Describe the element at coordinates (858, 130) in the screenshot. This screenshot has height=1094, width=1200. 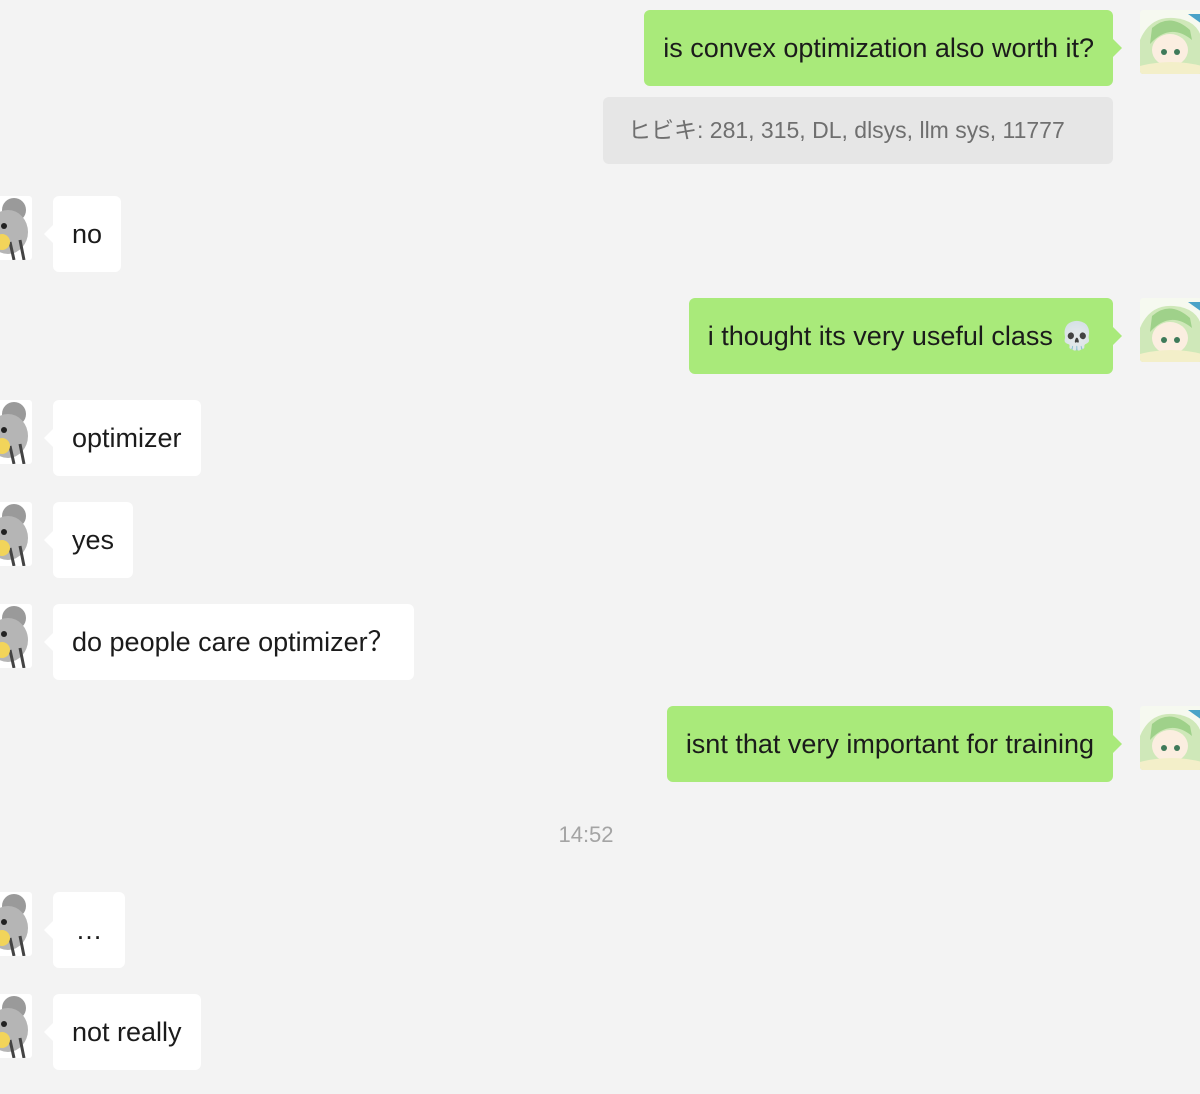
I see `quoted-message: ヒビキ: 281, 315, DL, dlsys, llm sys, 11777` at that location.